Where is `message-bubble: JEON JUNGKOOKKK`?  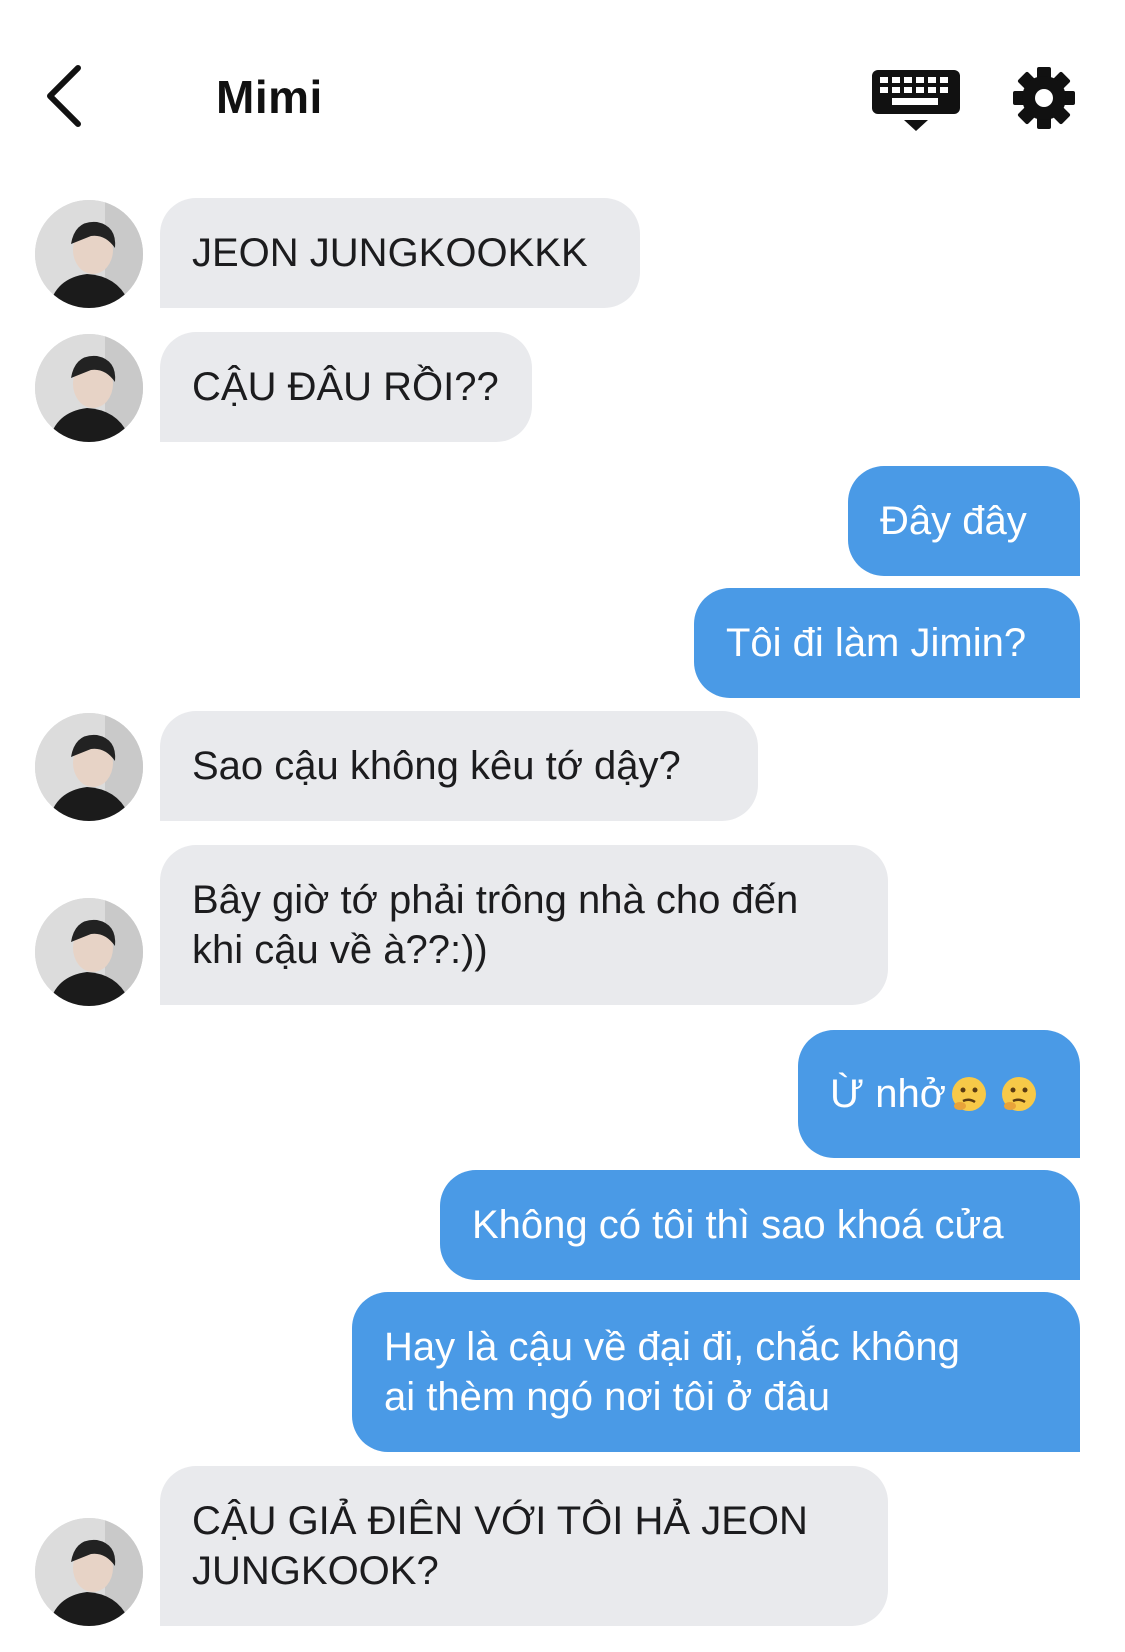
message-bubble: JEON JUNGKOOKKK is located at coordinates (400, 253).